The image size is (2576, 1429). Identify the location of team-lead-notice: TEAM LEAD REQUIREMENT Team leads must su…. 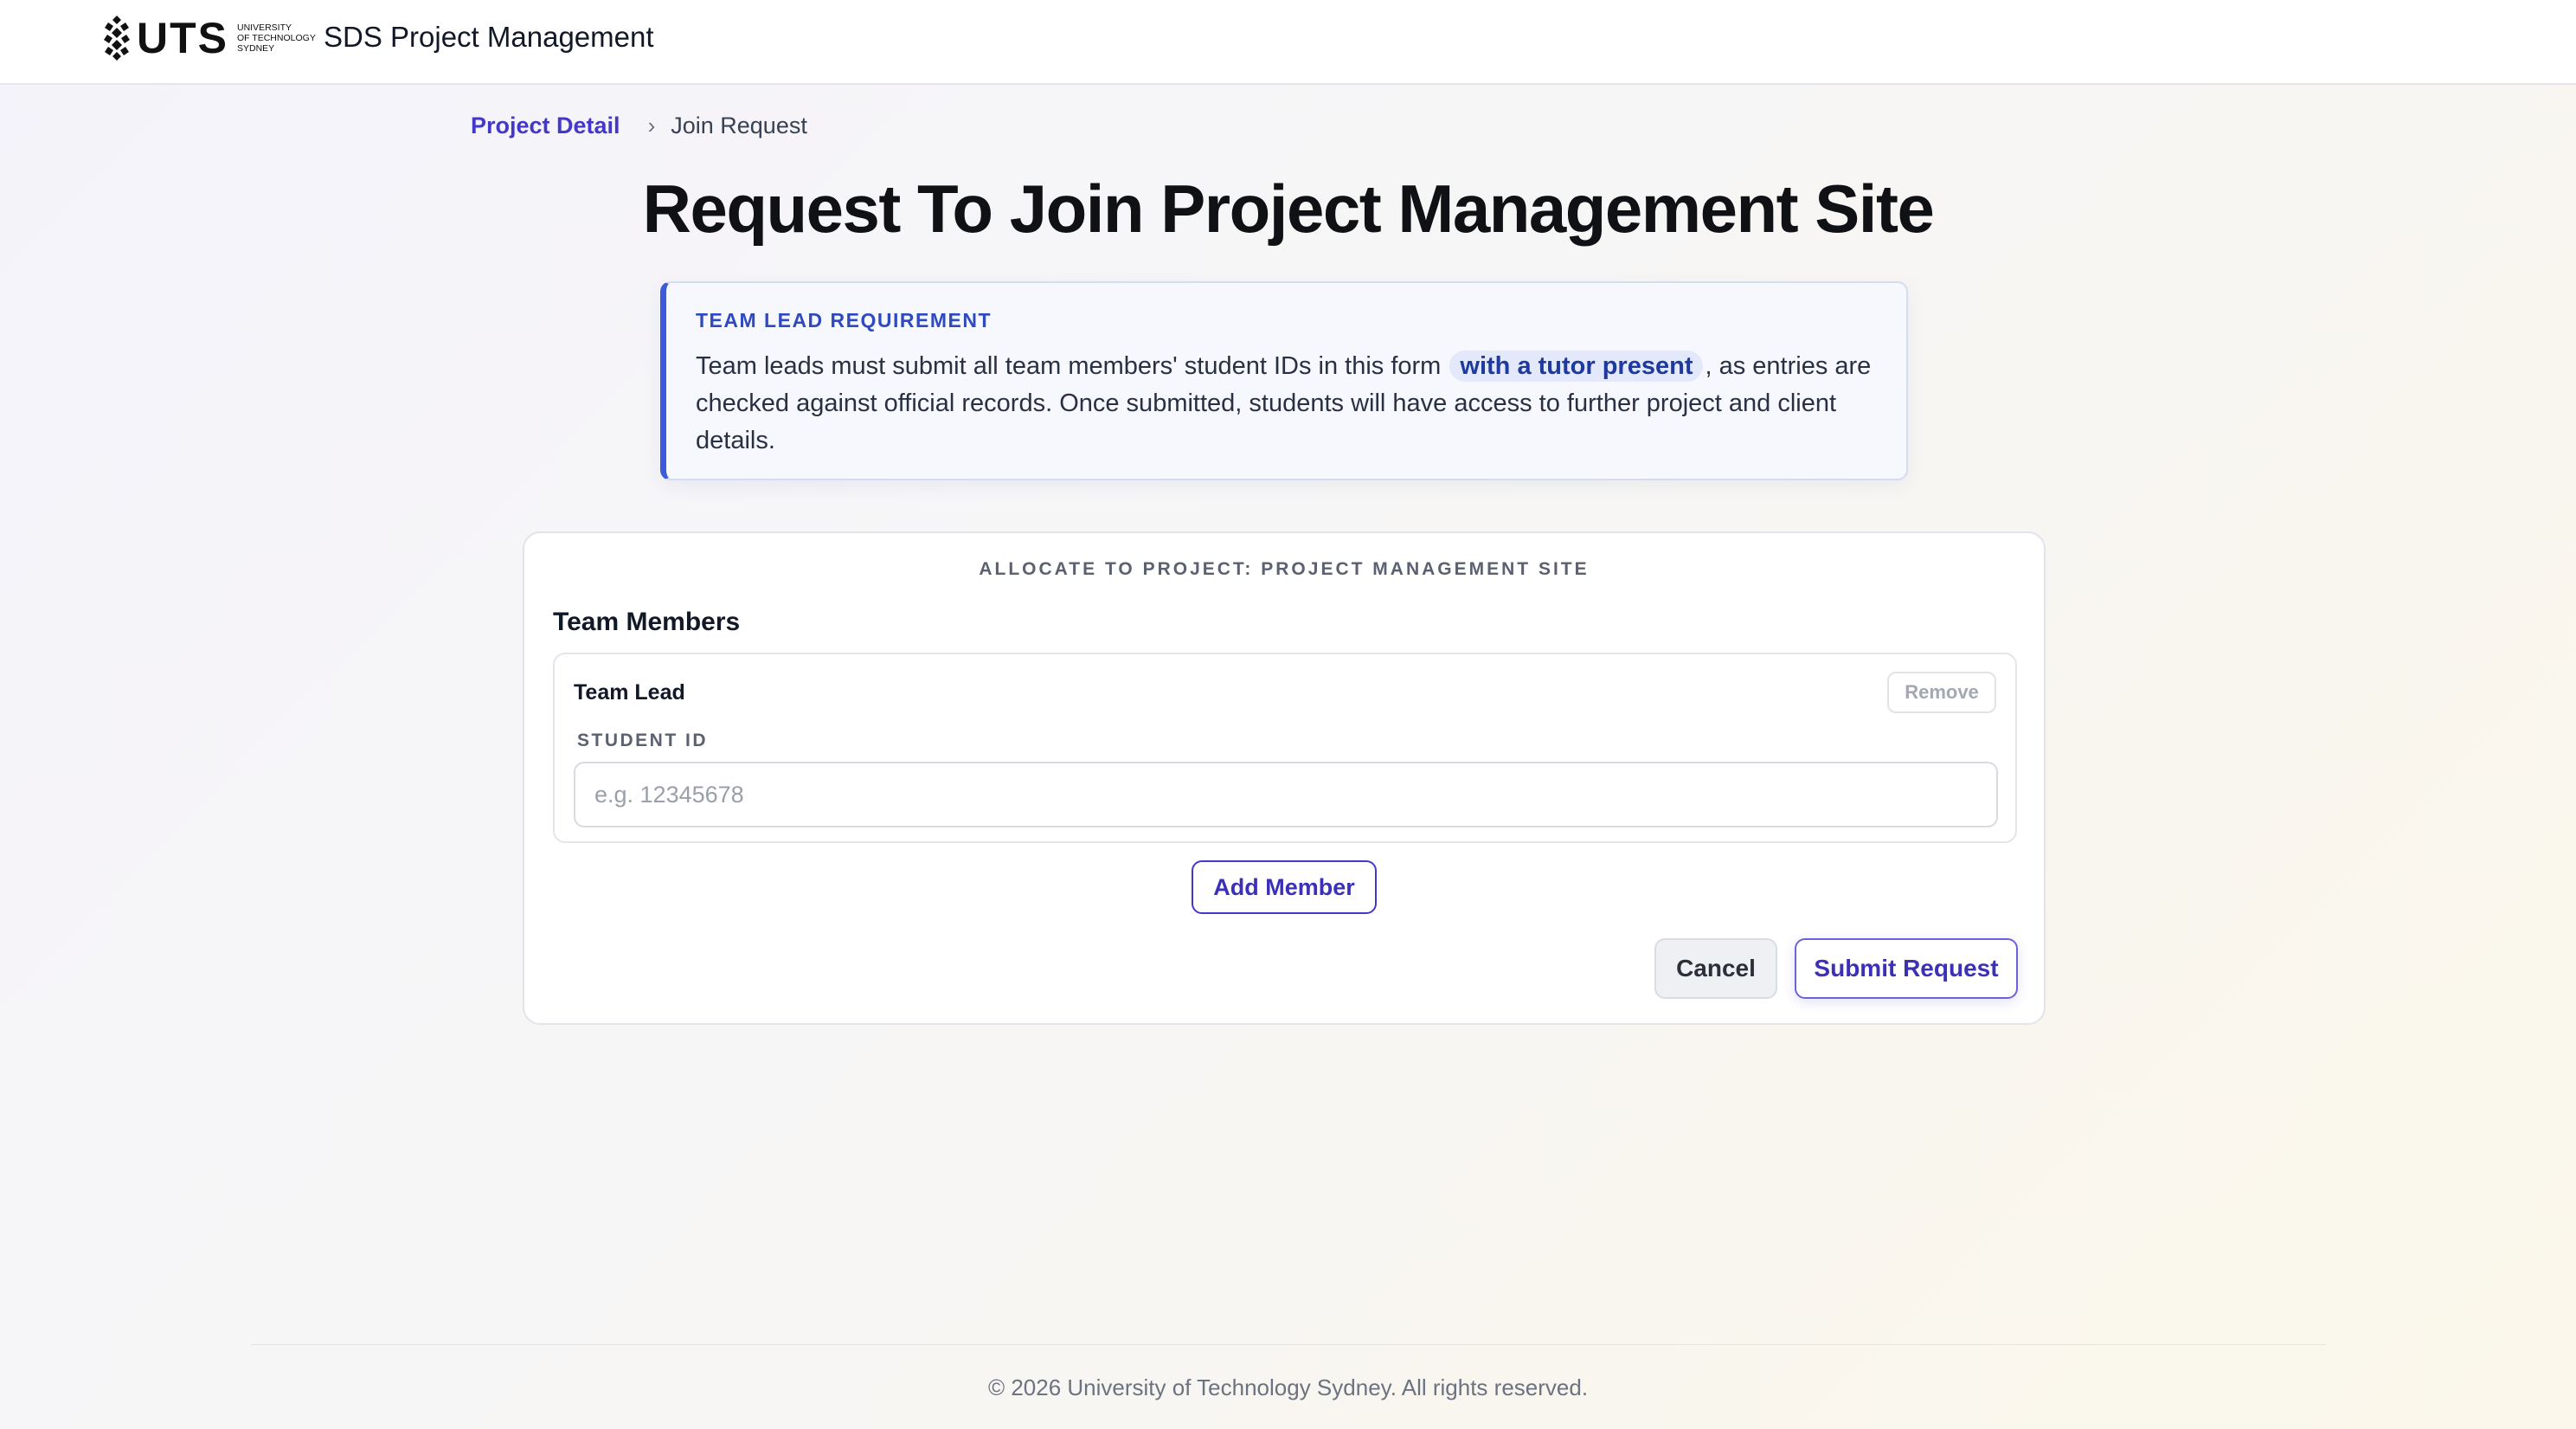
(1284, 380).